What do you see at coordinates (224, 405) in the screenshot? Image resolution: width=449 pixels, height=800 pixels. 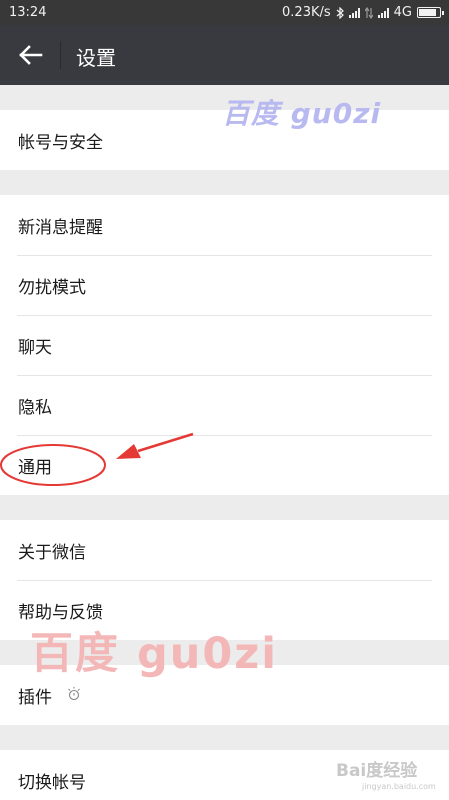 I see `settings-item-privacy: 隐私` at bounding box center [224, 405].